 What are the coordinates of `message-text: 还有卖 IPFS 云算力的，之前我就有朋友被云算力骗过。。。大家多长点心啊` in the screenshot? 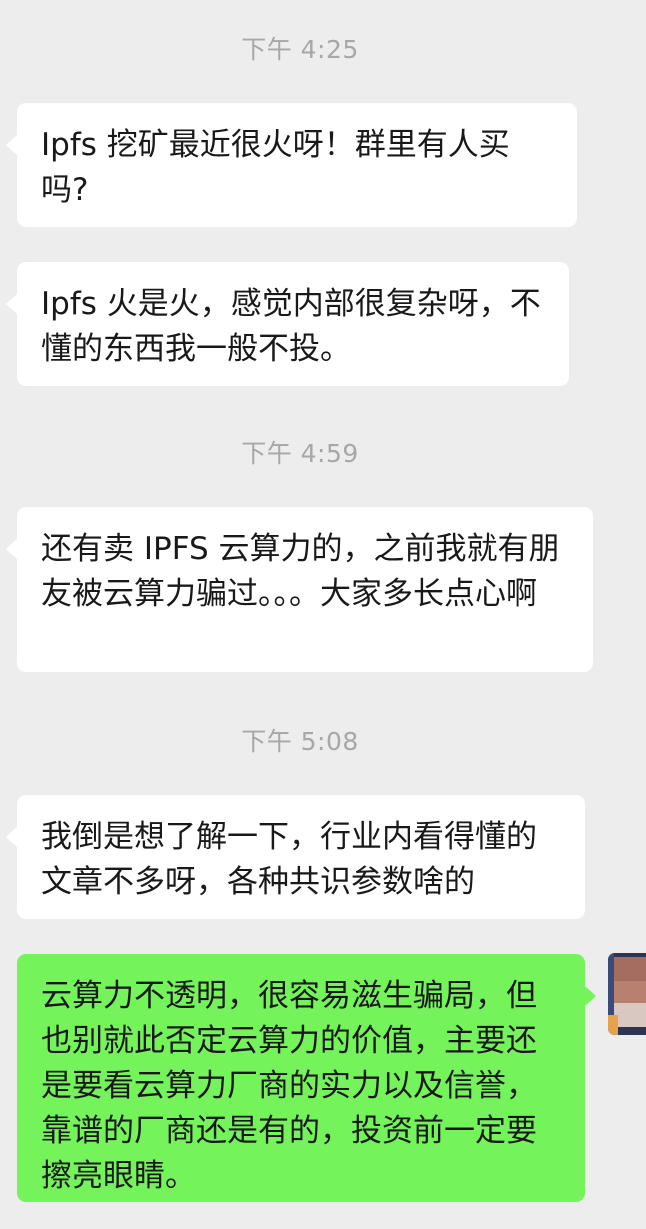 It's located at (300, 571).